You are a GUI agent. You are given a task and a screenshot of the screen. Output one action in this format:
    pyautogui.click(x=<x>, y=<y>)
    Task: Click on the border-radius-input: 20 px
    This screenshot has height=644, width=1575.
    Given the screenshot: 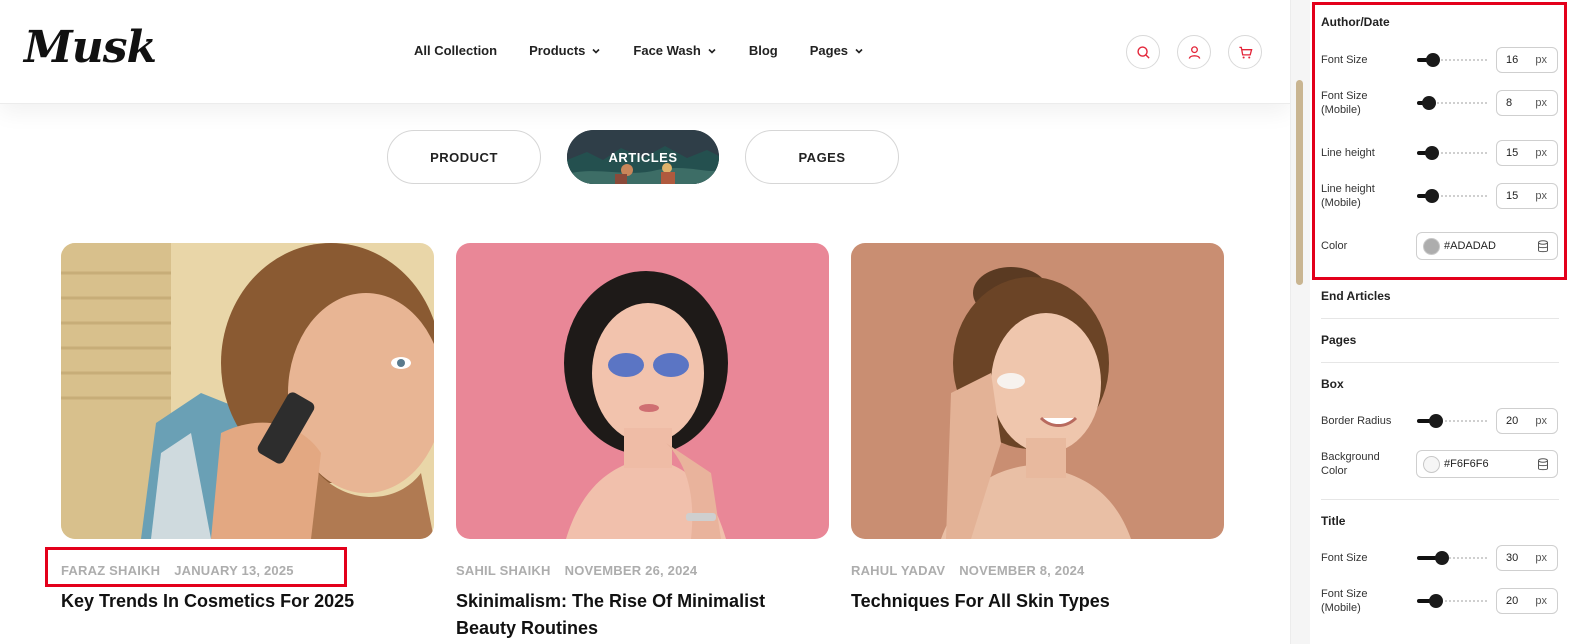 What is the action you would take?
    pyautogui.click(x=1527, y=421)
    